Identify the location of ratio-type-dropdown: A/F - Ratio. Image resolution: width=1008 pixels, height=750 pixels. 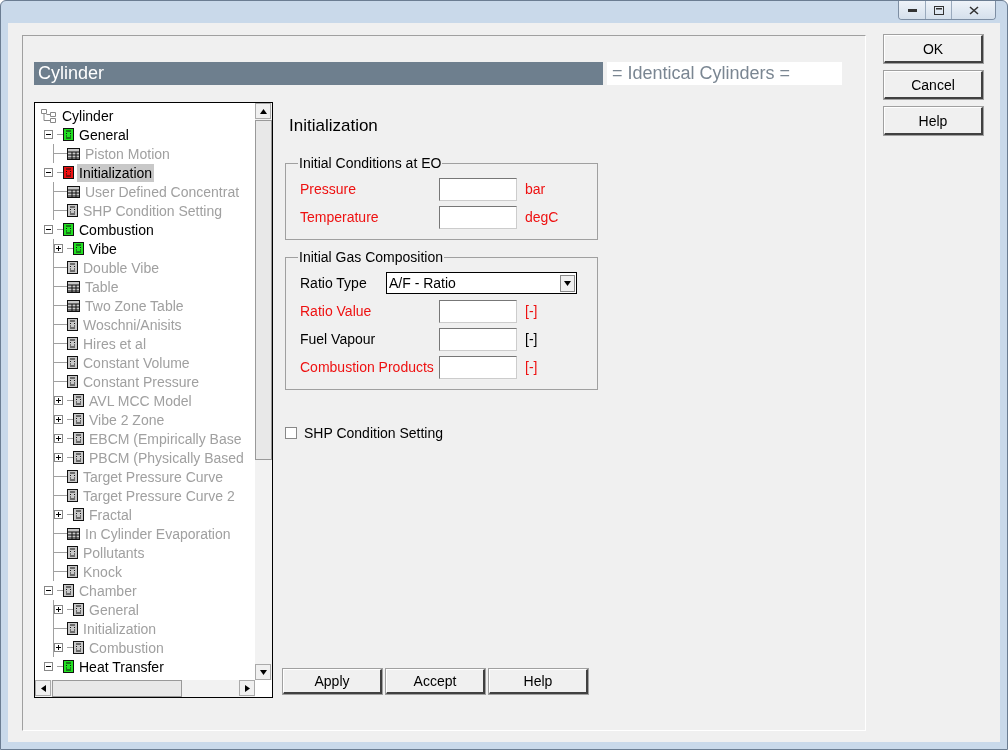
(481, 283).